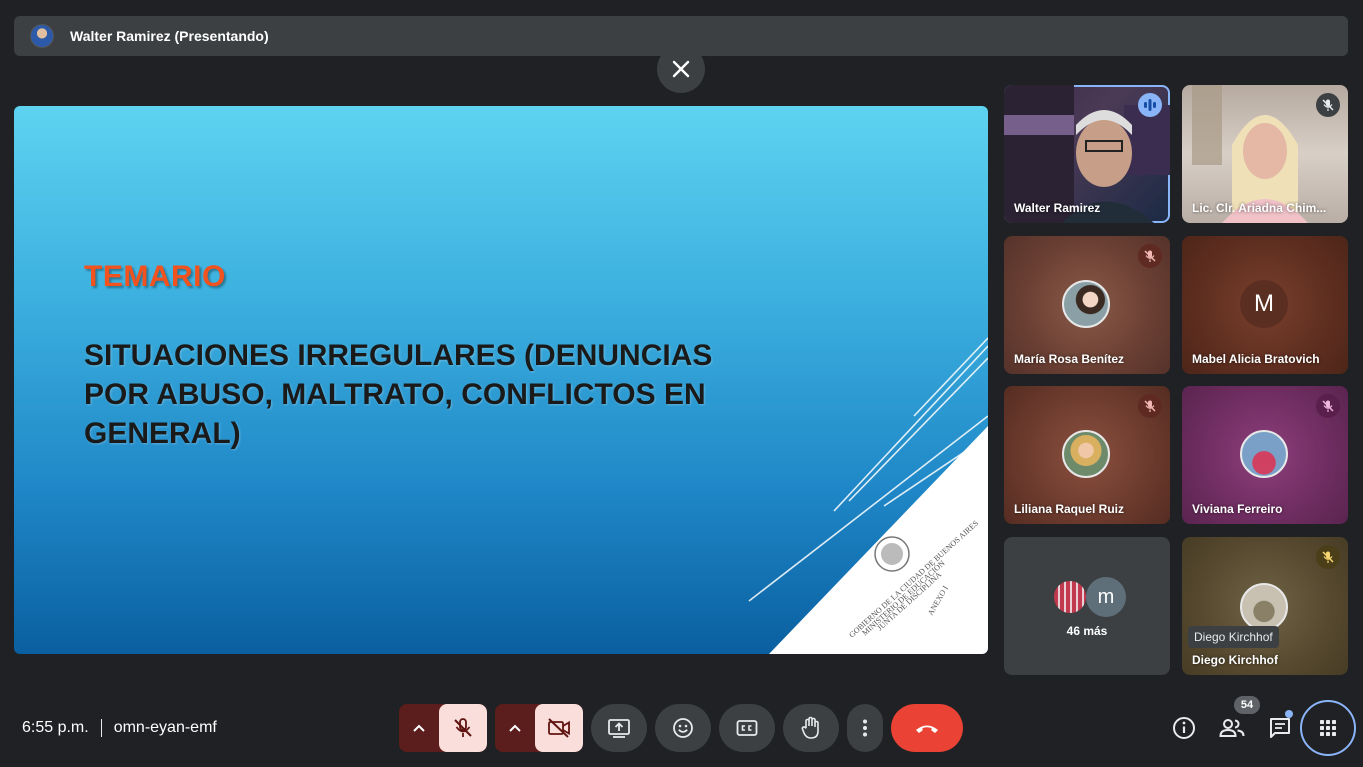  Describe the element at coordinates (101, 728) in the screenshot. I see `divider` at that location.